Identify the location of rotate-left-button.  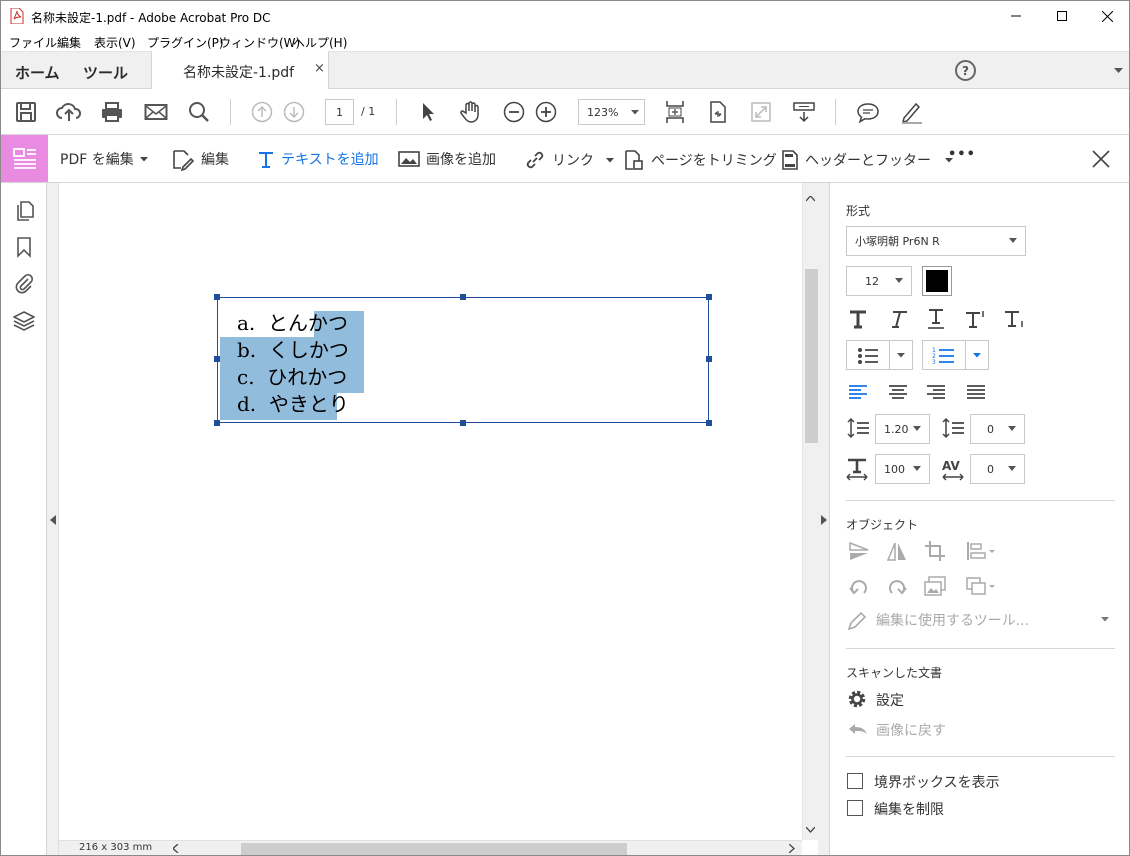
(859, 586).